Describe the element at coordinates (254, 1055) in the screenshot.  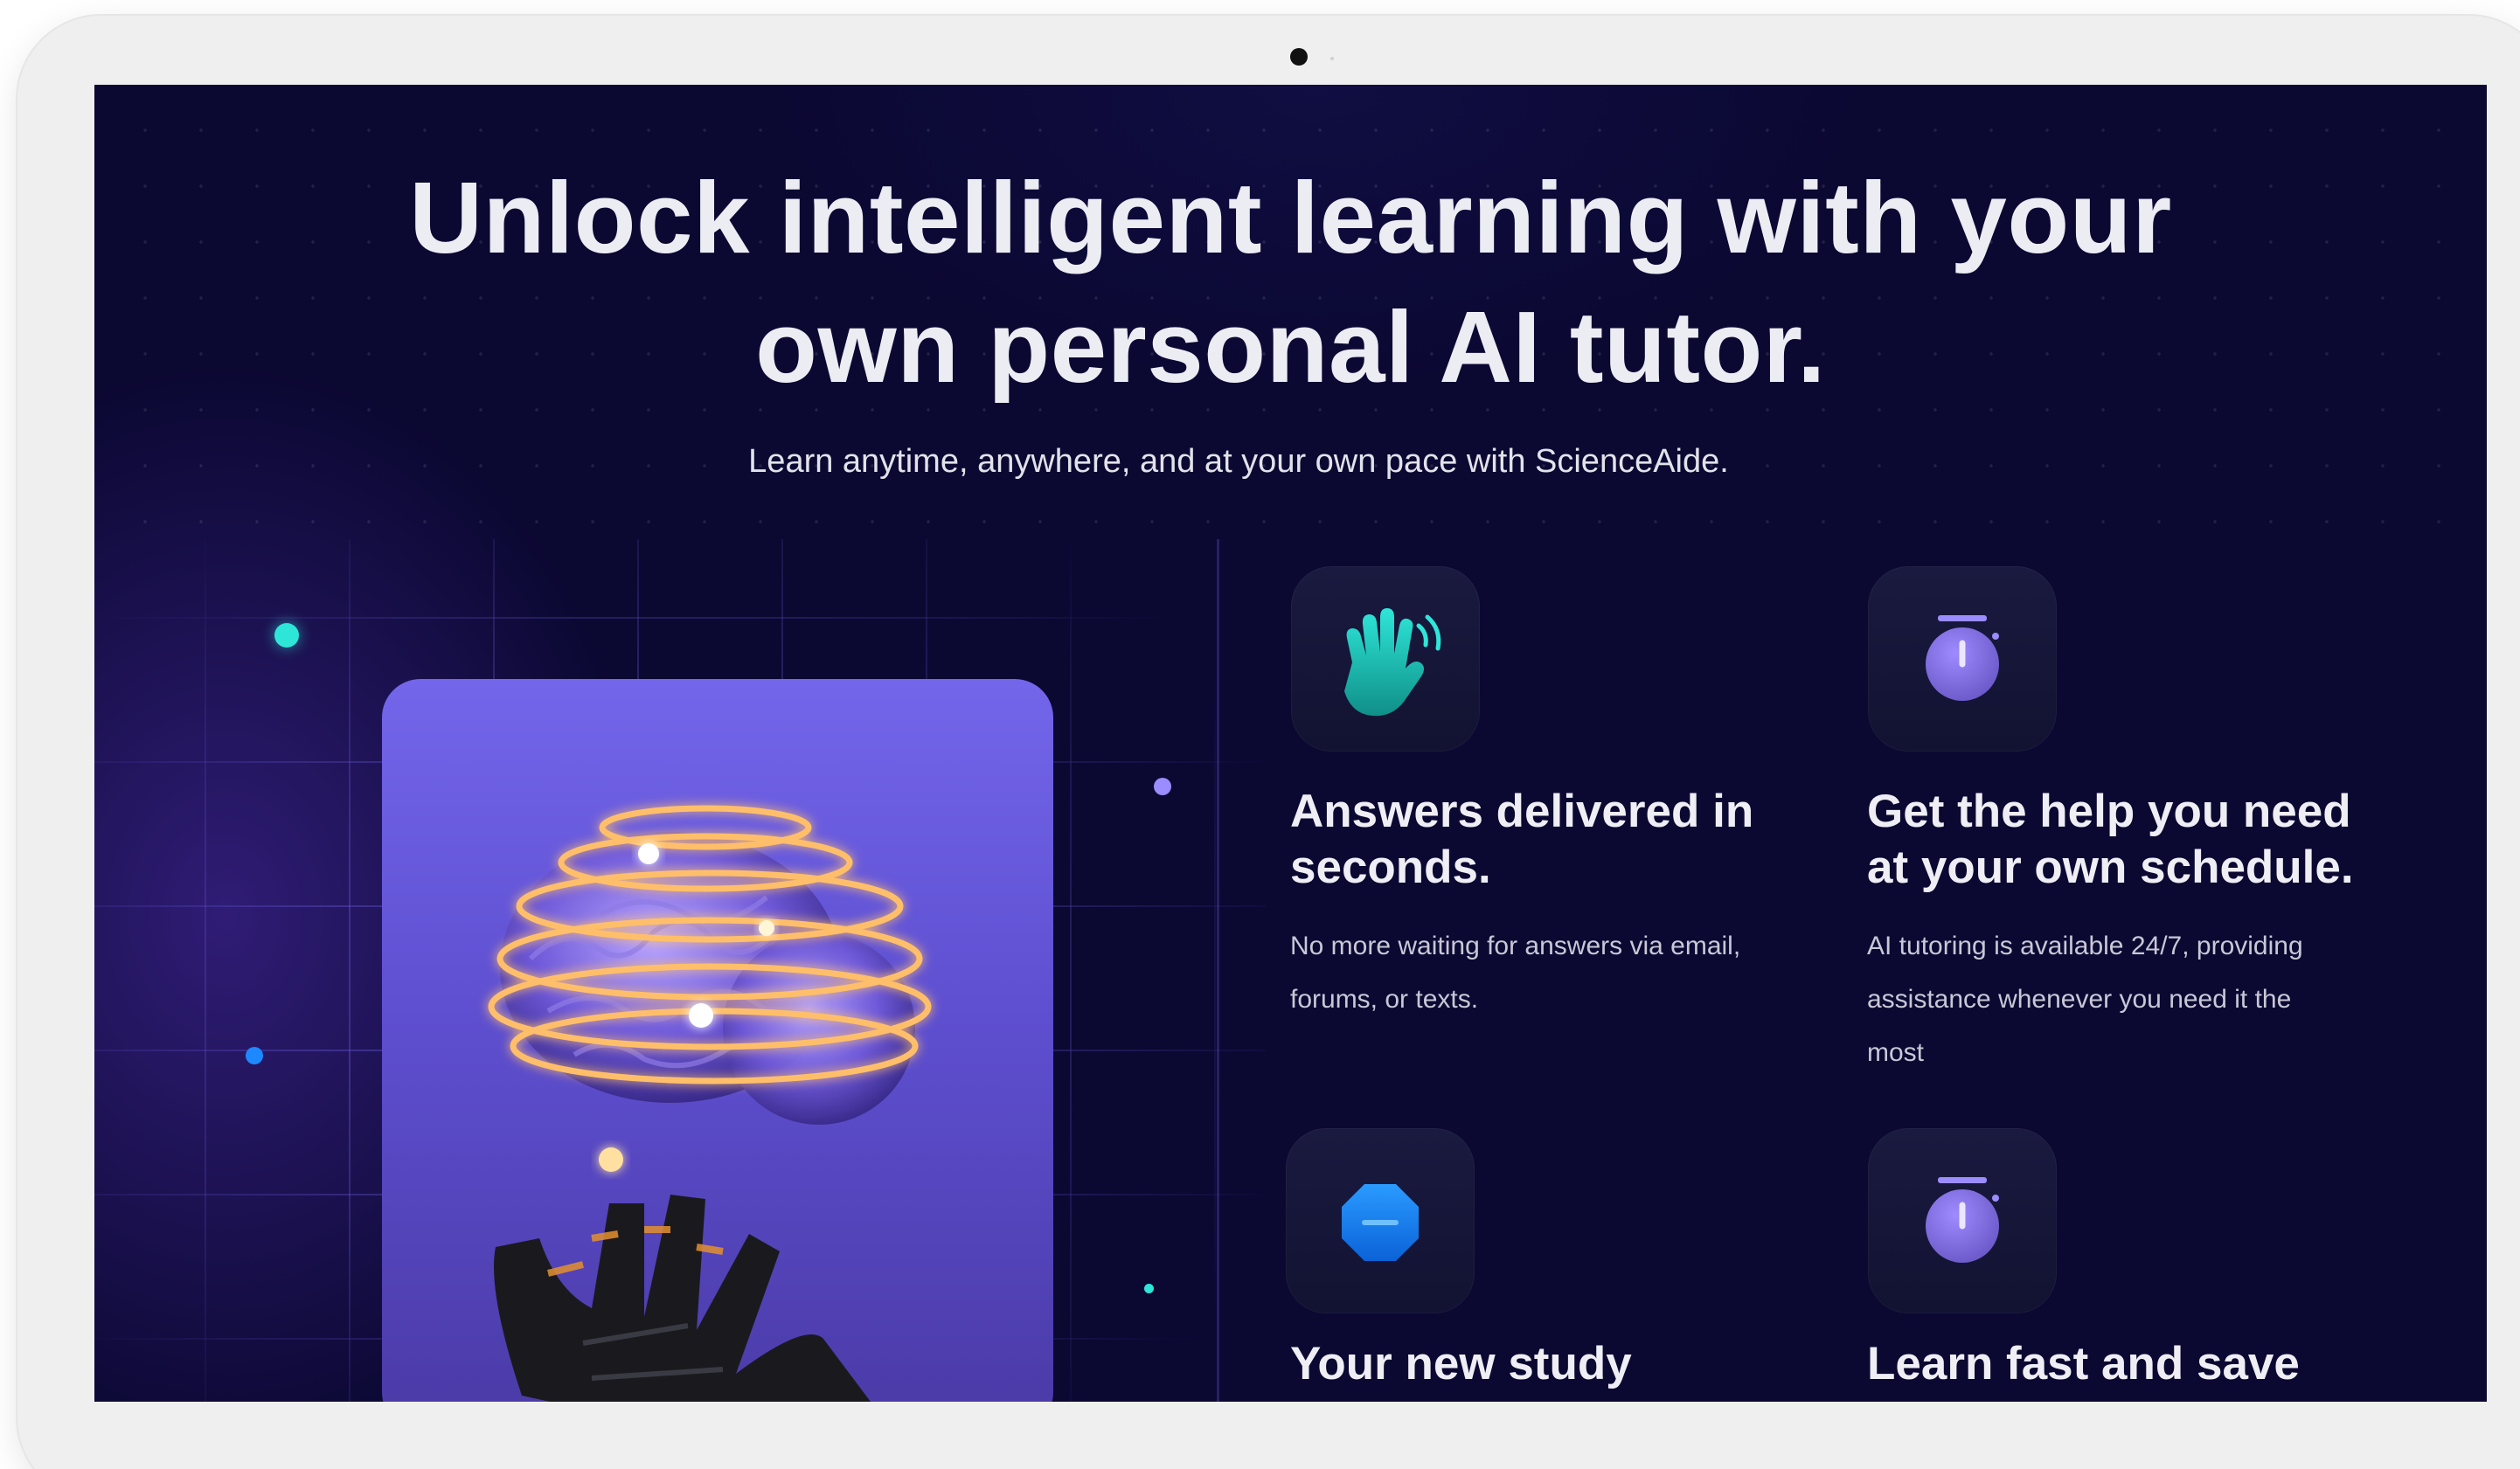
I see `blue-dot` at that location.